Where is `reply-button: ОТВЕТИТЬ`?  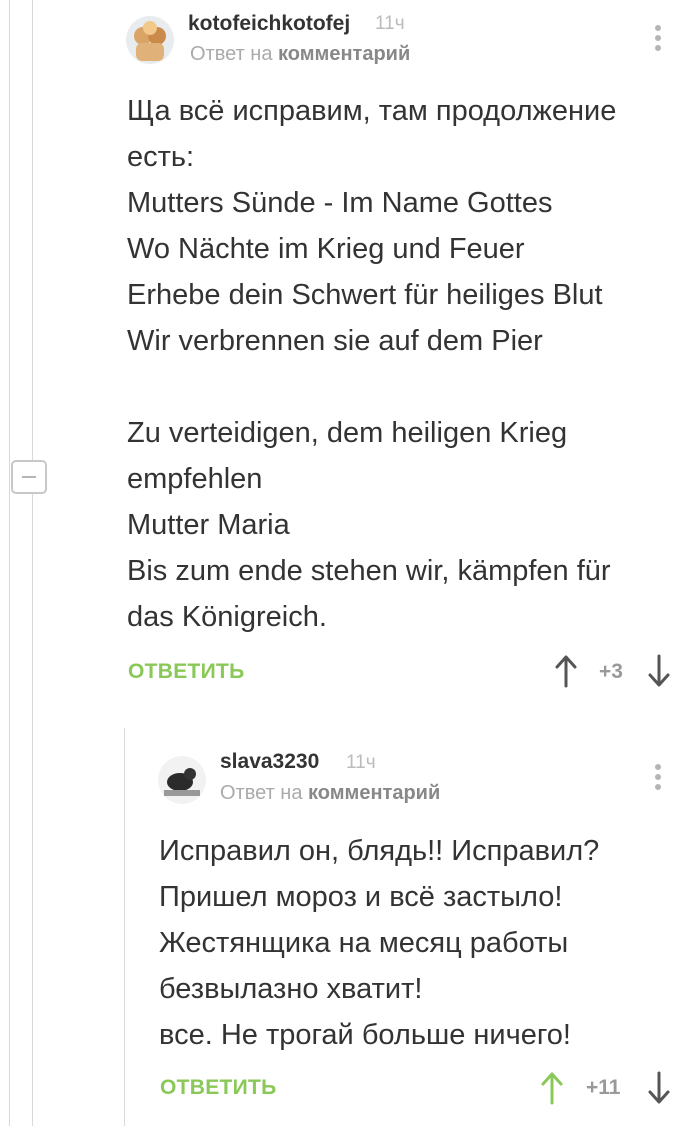 reply-button: ОТВЕТИТЬ is located at coordinates (218, 1088).